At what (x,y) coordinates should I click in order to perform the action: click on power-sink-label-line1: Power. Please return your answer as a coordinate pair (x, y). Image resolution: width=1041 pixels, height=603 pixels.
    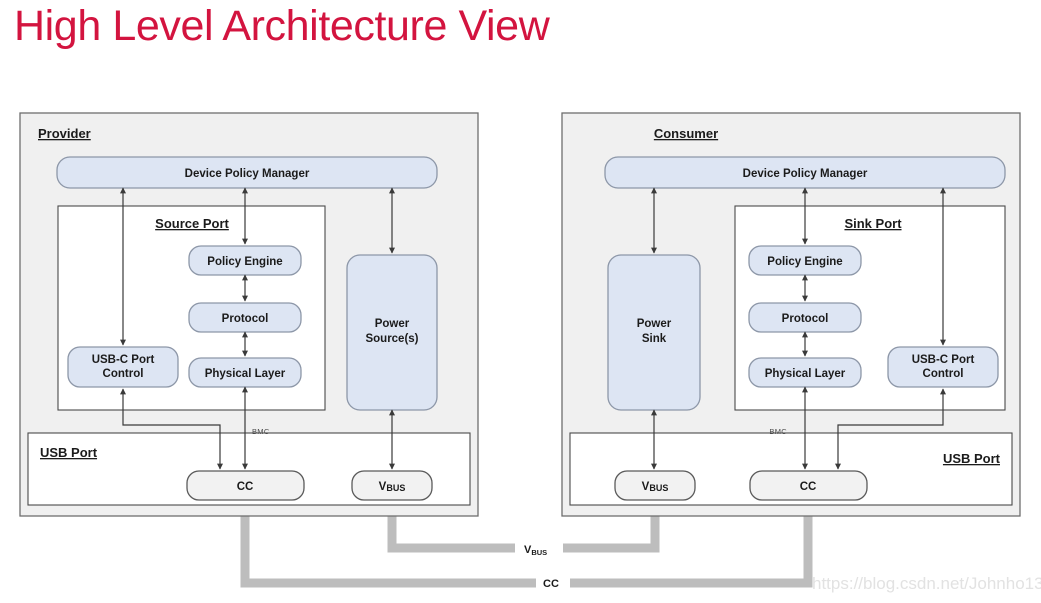
    Looking at the image, I should click on (654, 324).